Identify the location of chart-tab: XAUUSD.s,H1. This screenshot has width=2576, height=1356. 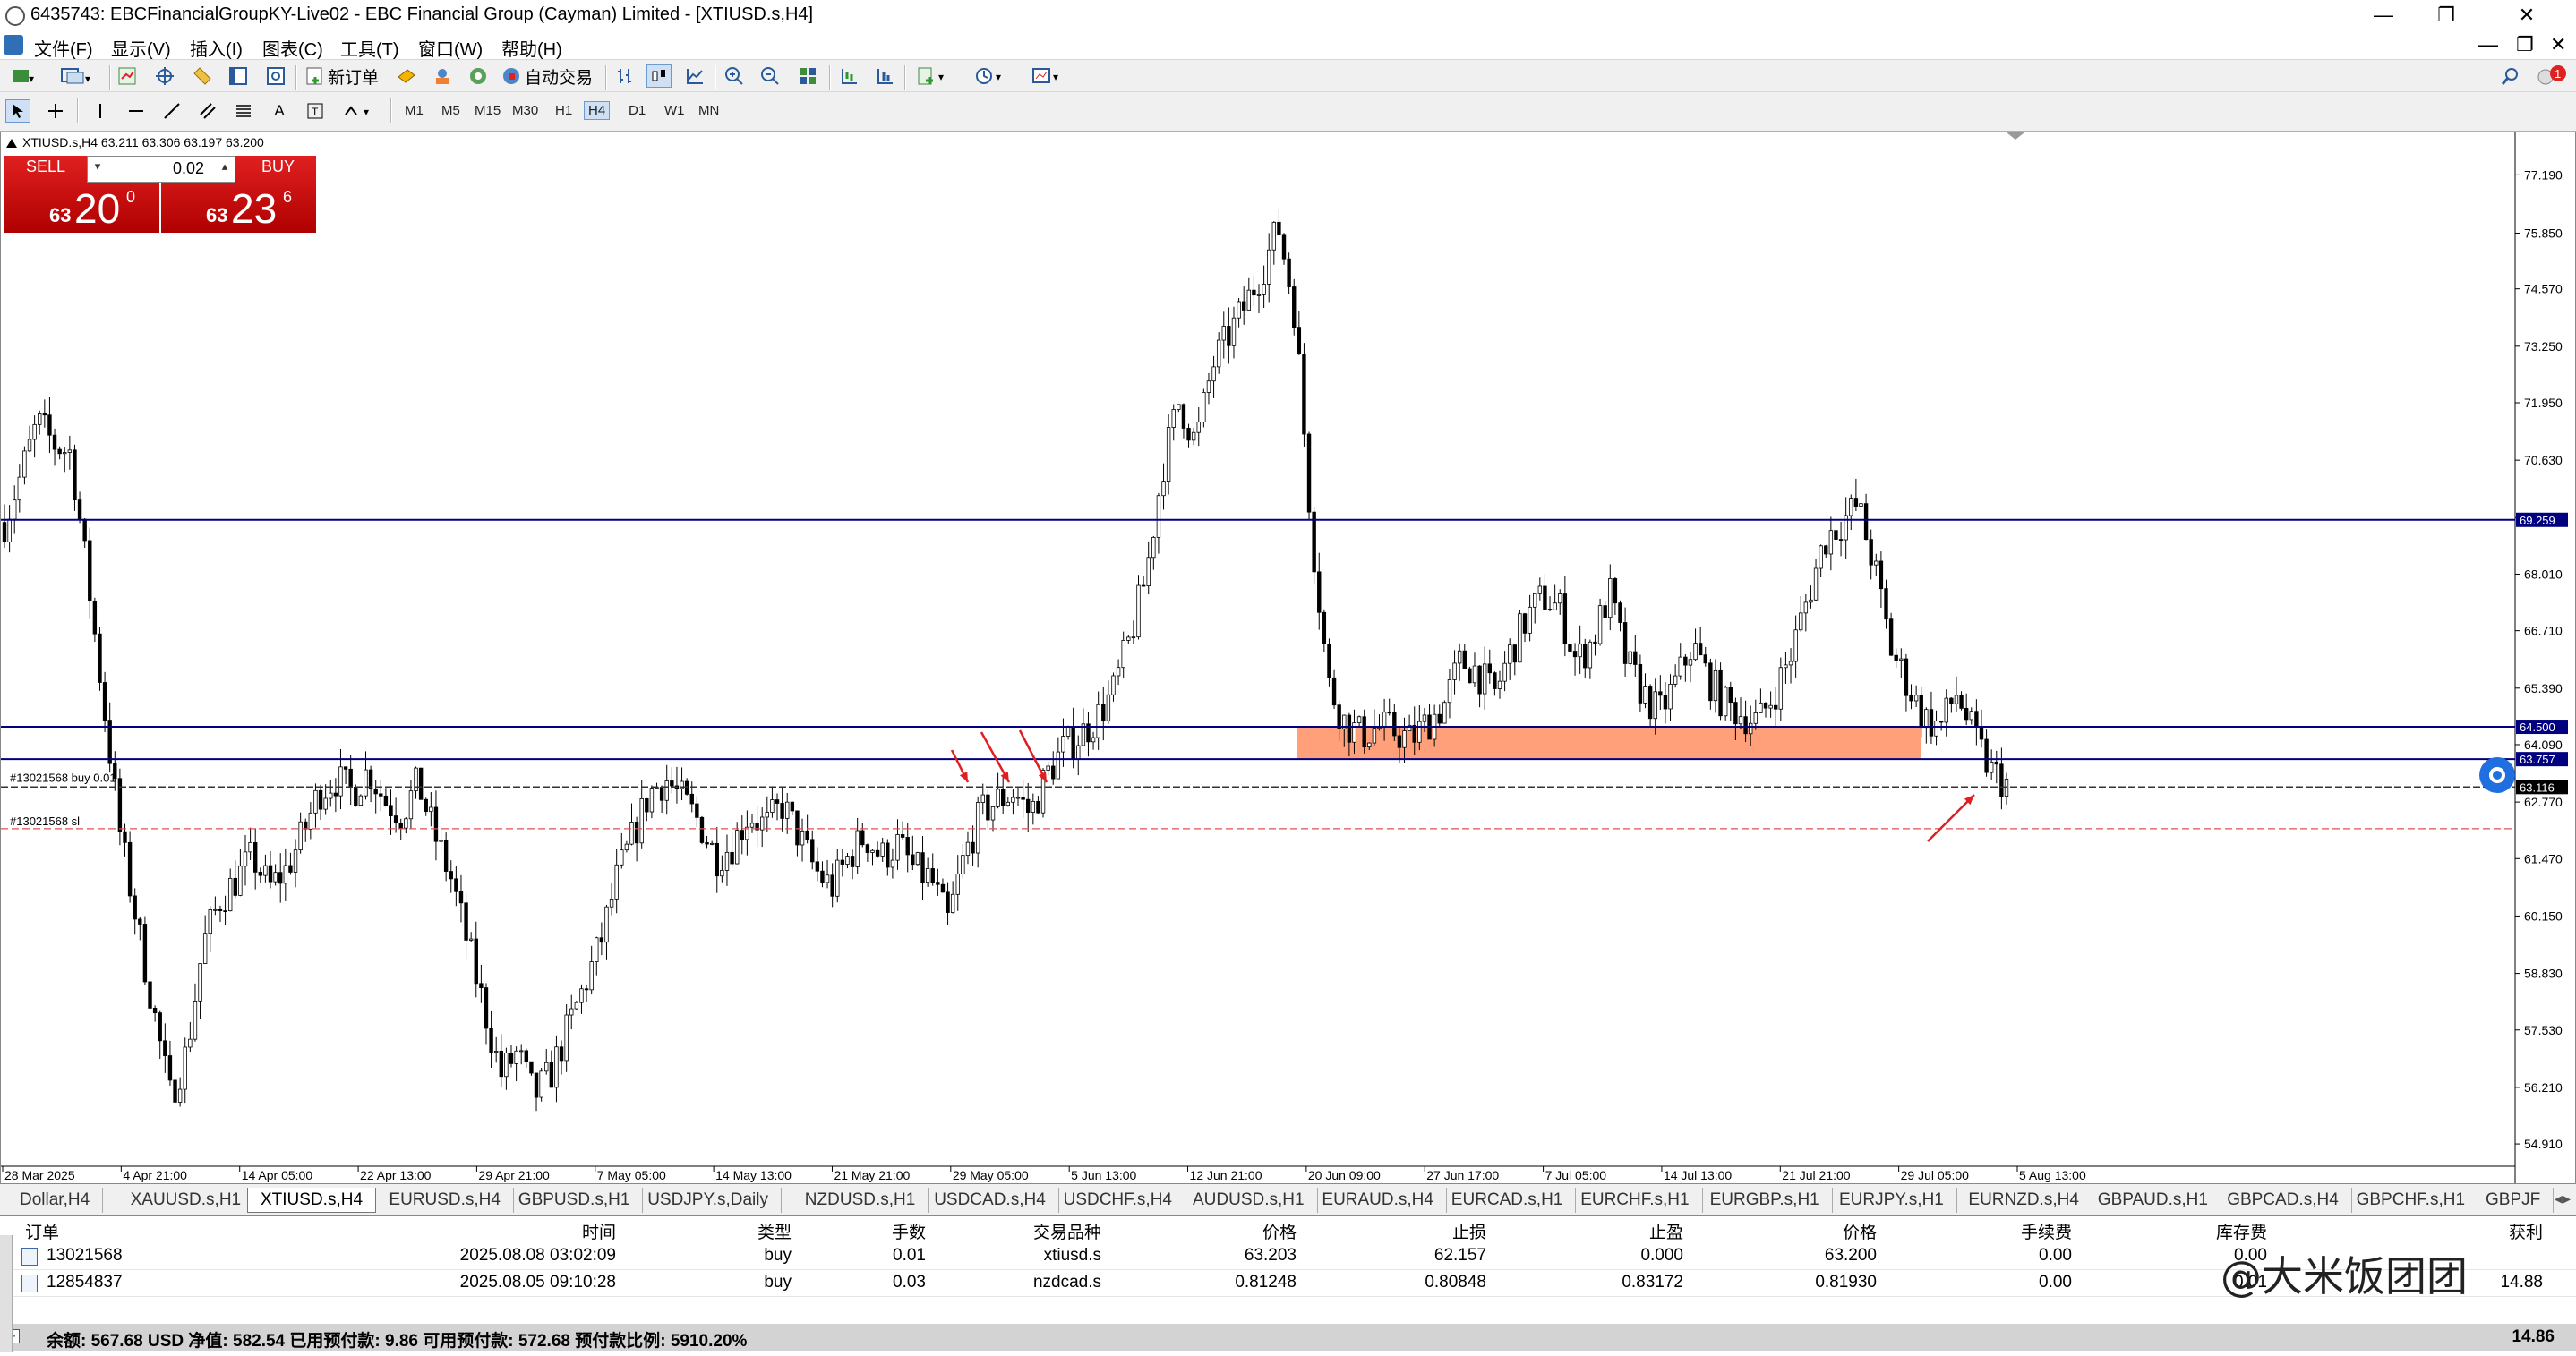
(187, 1200).